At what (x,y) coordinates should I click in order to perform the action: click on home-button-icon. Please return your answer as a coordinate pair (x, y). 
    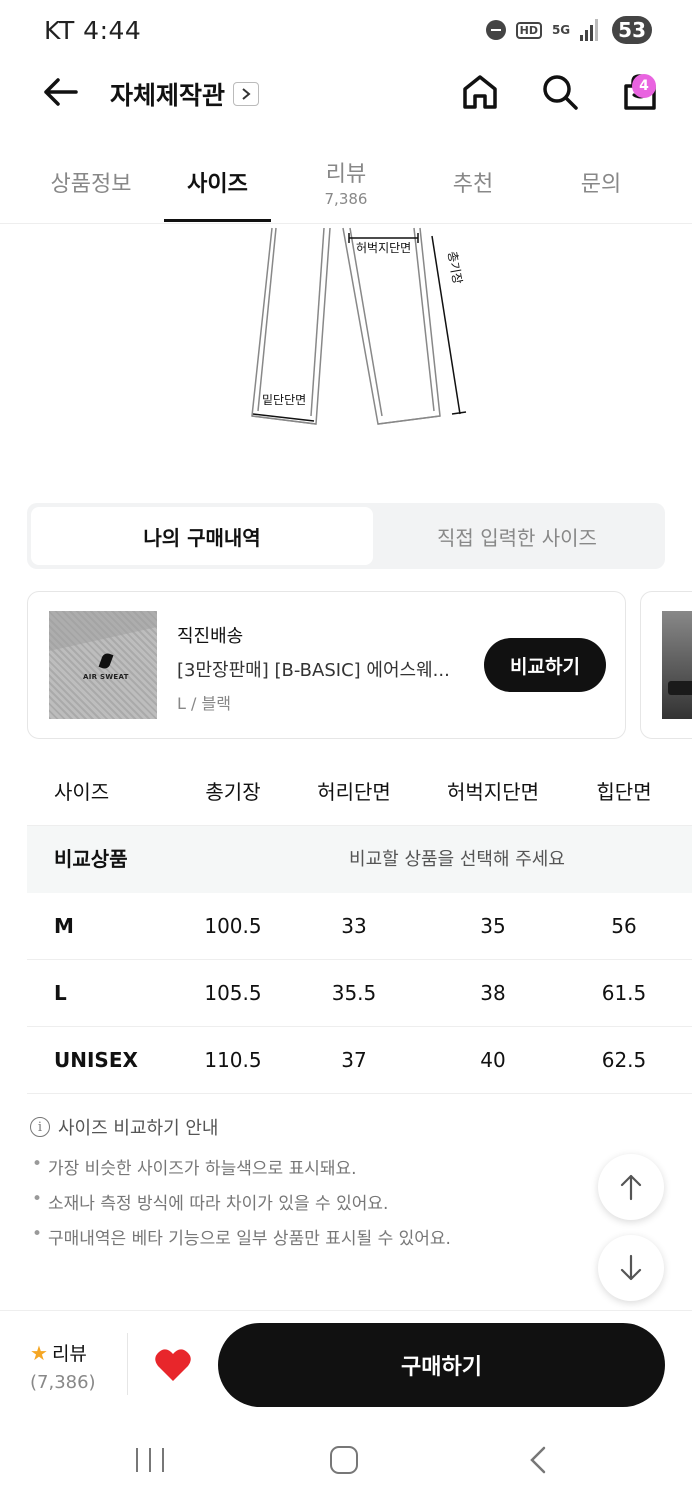
    Looking at the image, I should click on (344, 1460).